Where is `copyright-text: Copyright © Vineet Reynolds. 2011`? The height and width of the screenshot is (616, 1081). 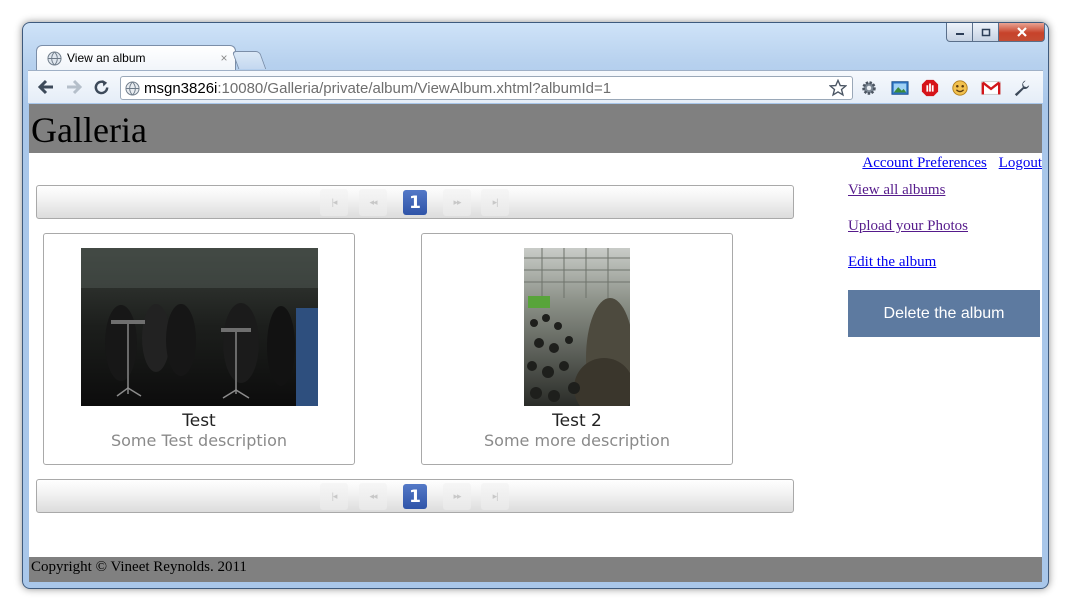 copyright-text: Copyright © Vineet Reynolds. 2011 is located at coordinates (139, 567).